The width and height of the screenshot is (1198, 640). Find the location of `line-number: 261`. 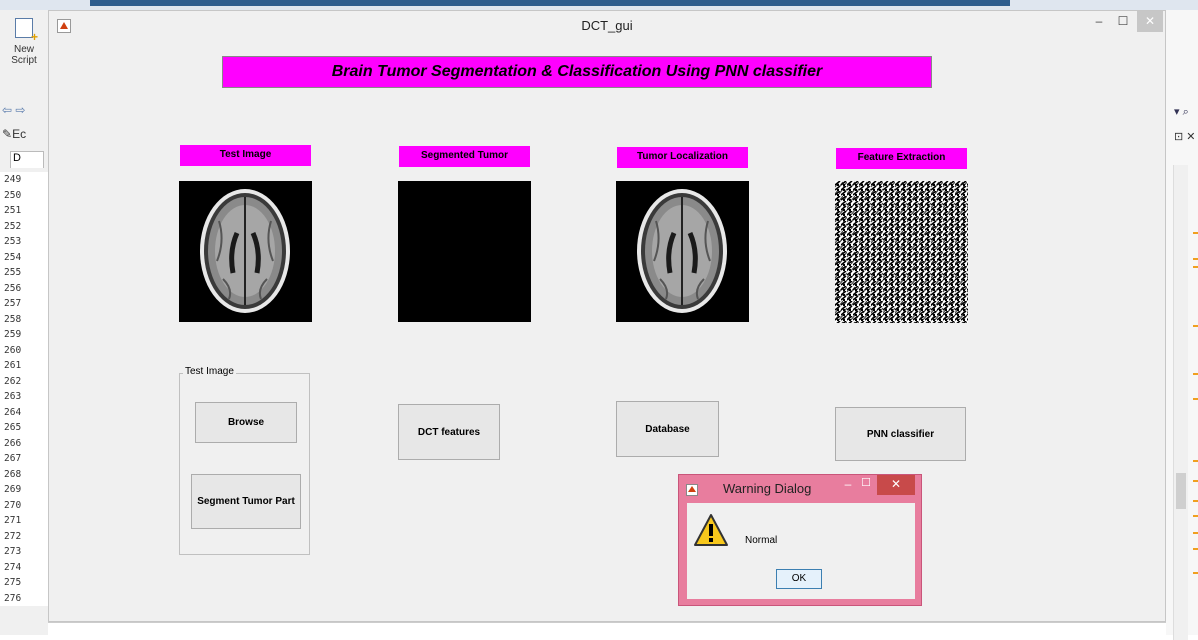

line-number: 261 is located at coordinates (13, 365).